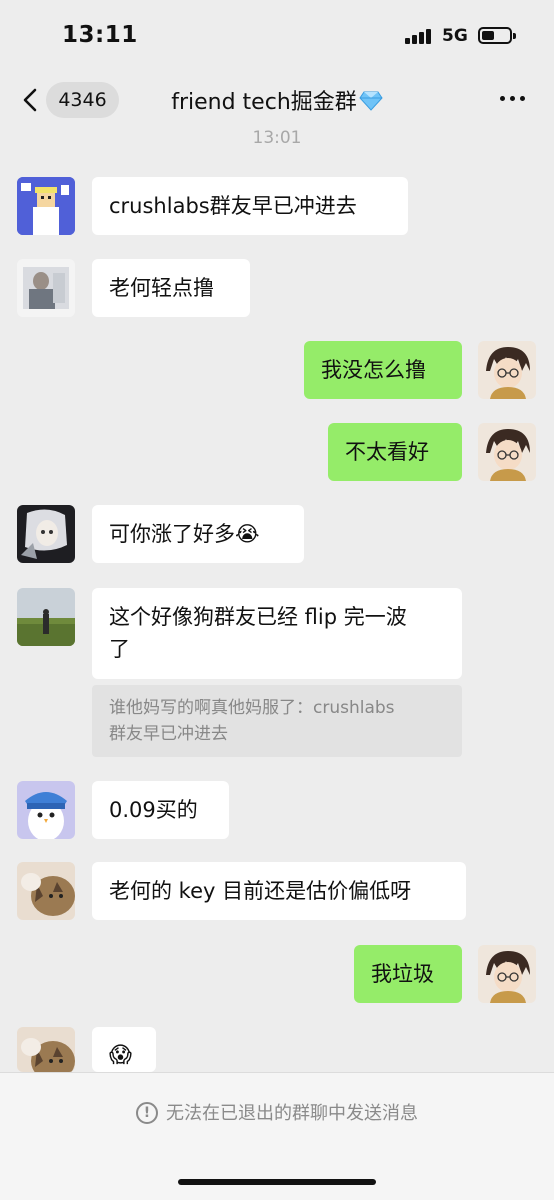 Image resolution: width=554 pixels, height=1200 pixels. I want to click on more-dots-icon, so click(515, 99).